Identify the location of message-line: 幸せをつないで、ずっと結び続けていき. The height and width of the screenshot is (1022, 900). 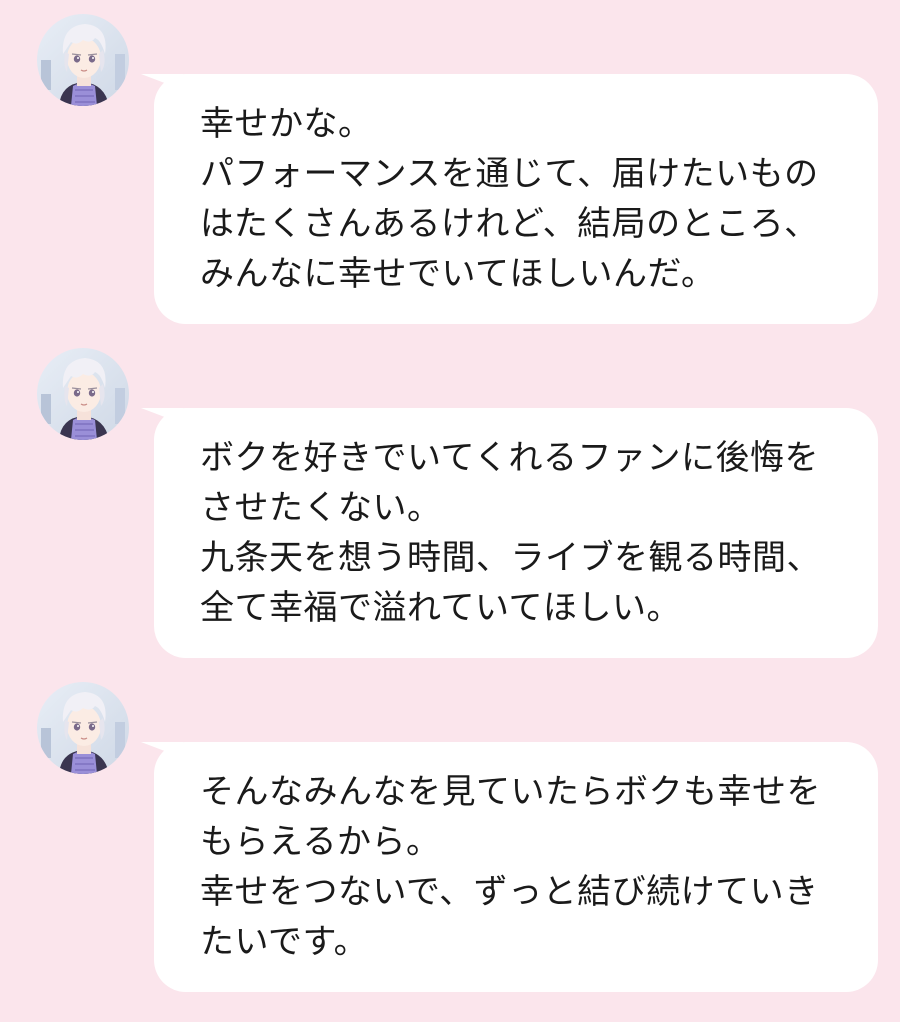
(509, 892).